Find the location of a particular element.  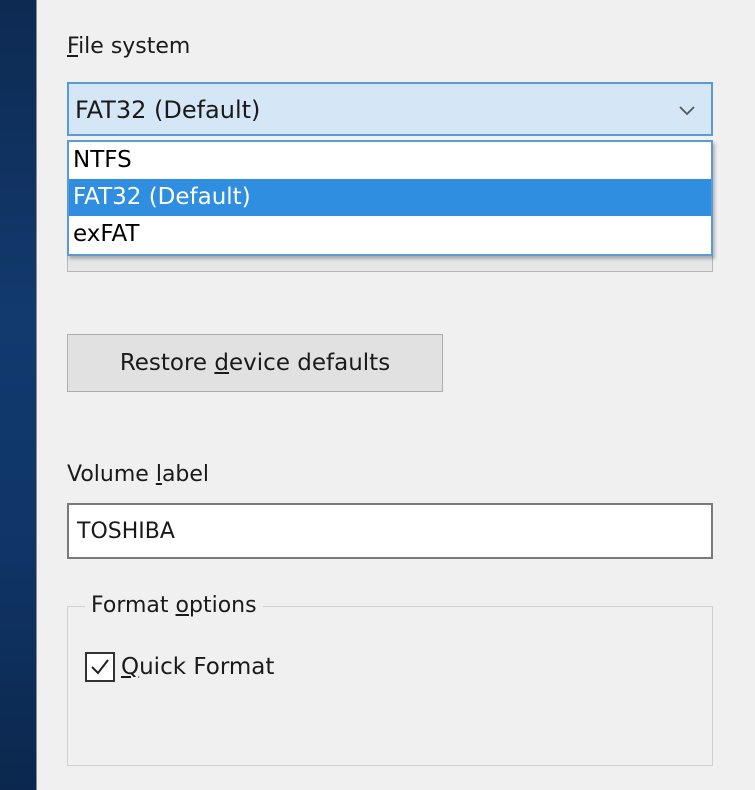

file-system-selected-value: FAT32 (Default) is located at coordinates (168, 110).